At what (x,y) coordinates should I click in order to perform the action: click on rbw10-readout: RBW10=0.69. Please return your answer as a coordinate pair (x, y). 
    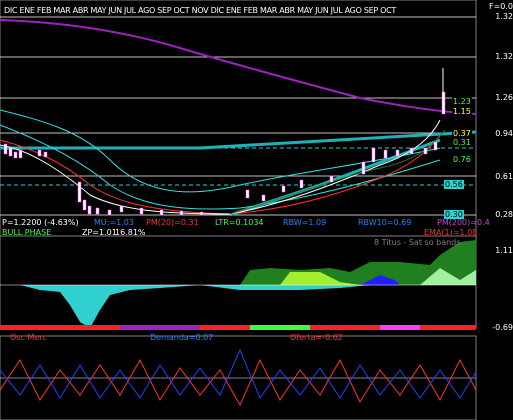
    Looking at the image, I should click on (385, 222).